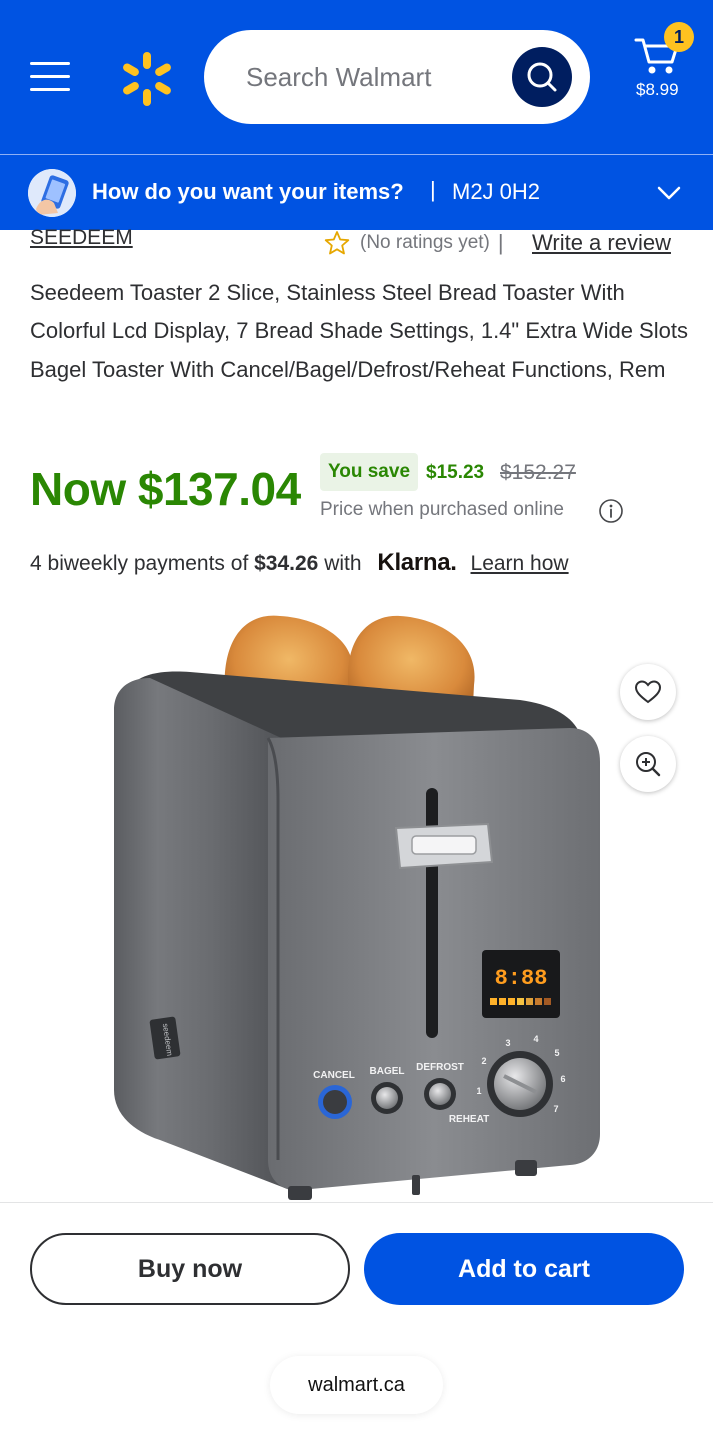 The width and height of the screenshot is (713, 1440). What do you see at coordinates (442, 509) in the screenshot?
I see `price-note: Price when purchased online` at bounding box center [442, 509].